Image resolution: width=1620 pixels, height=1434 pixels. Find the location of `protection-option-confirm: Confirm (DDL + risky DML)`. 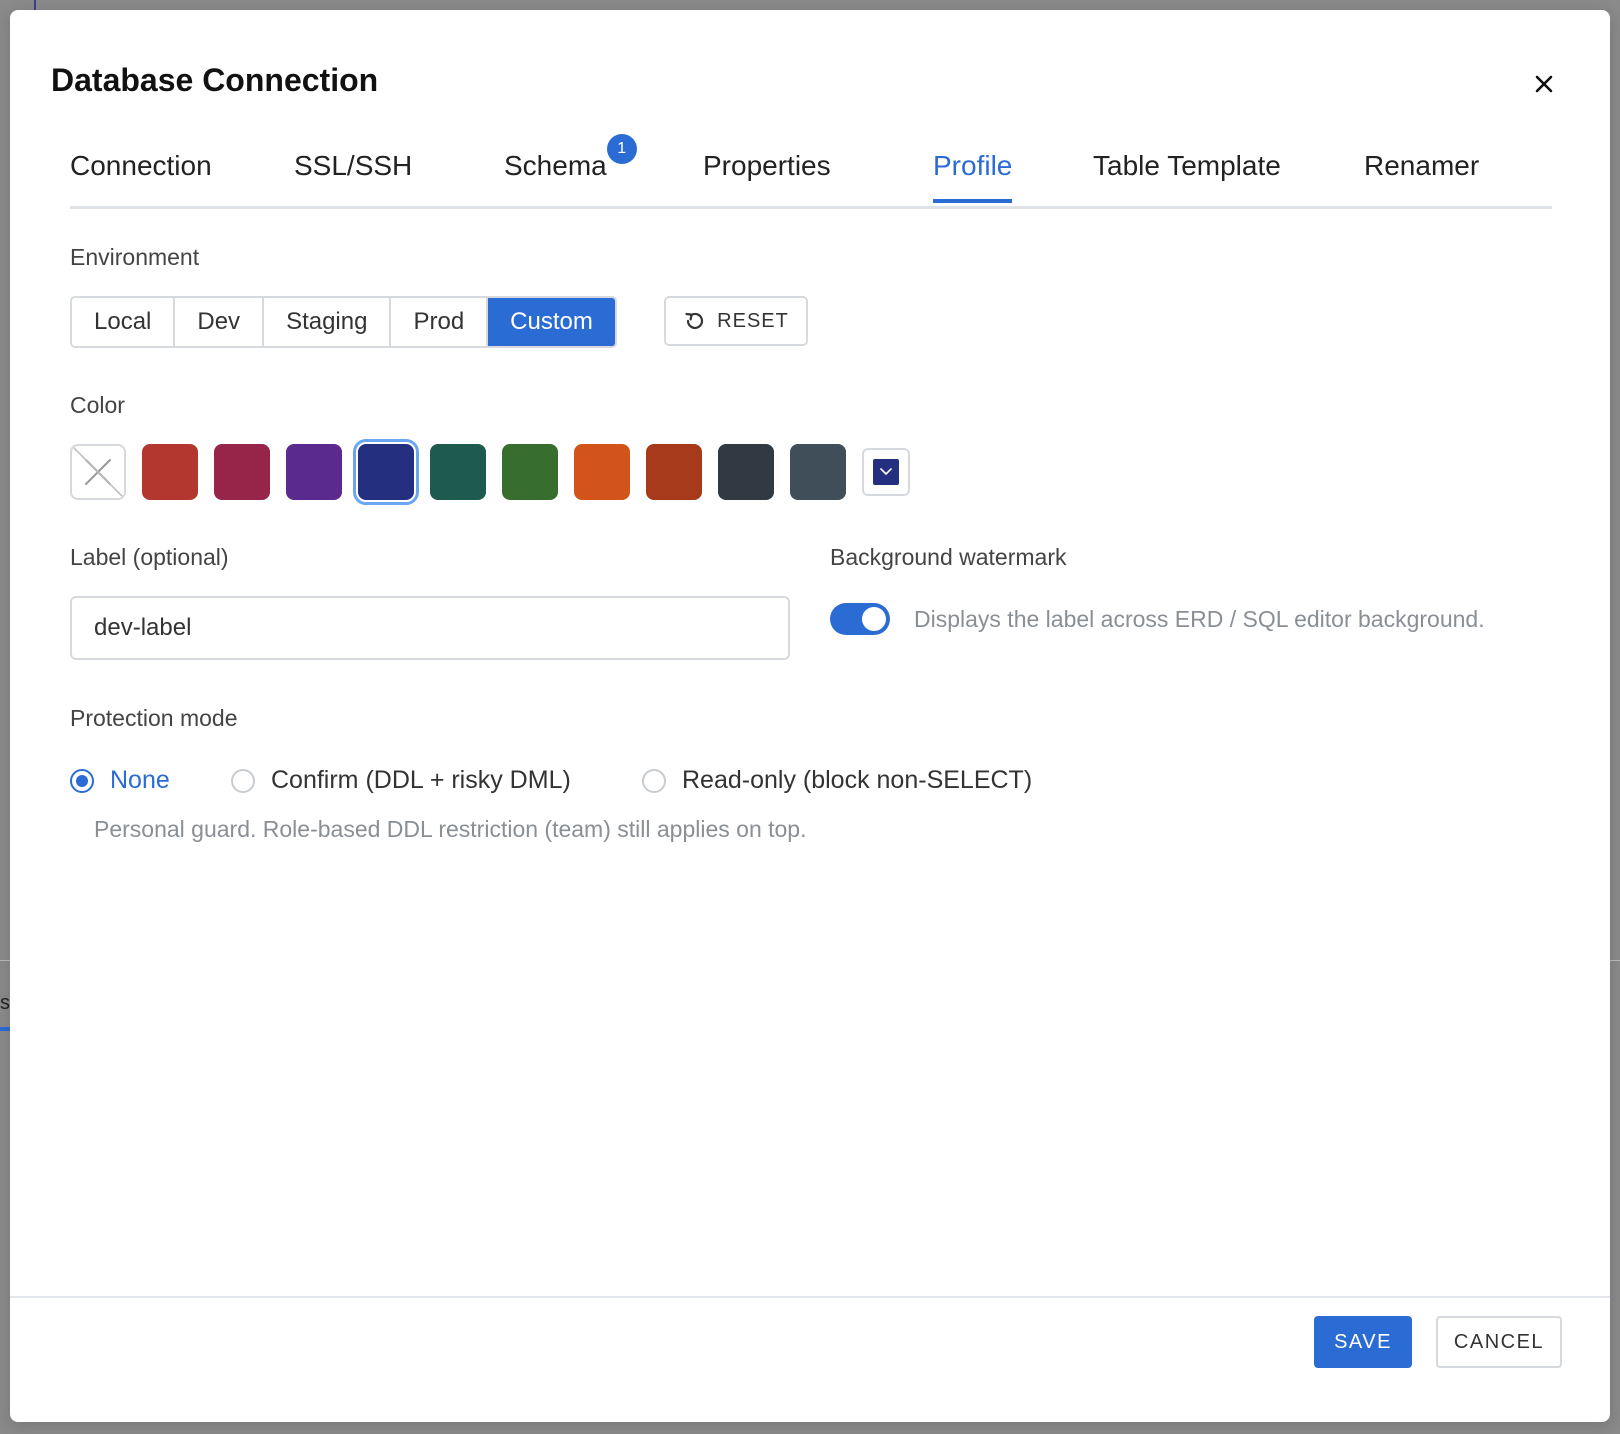

protection-option-confirm: Confirm (DDL + risky DML) is located at coordinates (401, 780).